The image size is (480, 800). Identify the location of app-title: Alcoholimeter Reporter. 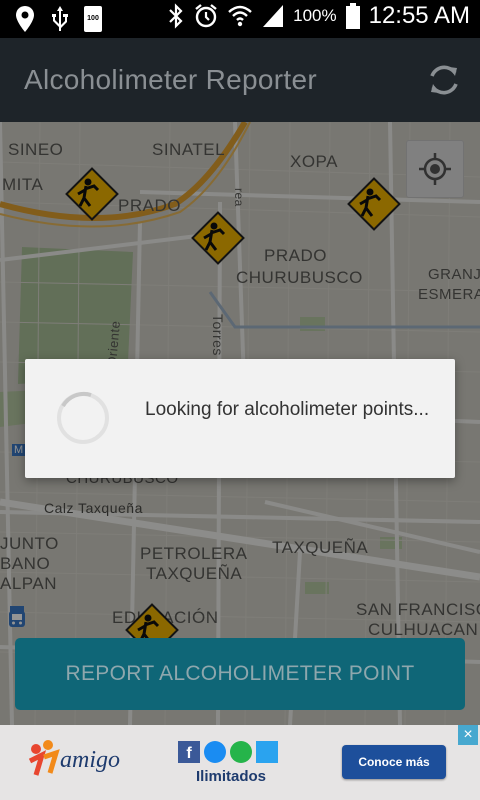
(170, 79).